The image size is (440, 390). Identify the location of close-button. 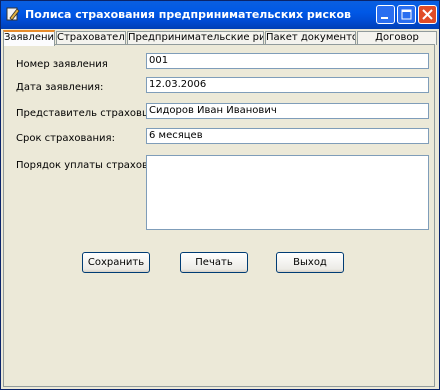
(427, 14).